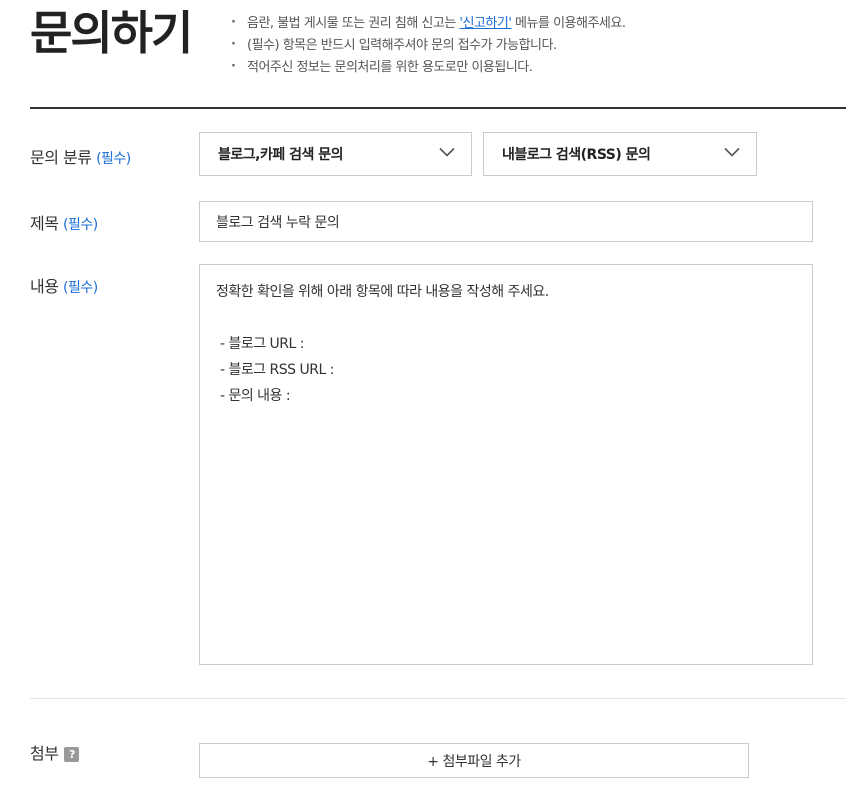 The height and width of the screenshot is (791, 846). Describe the element at coordinates (620, 154) in the screenshot. I see `category-secondary-select: 내블로그 검색(RSS) 문의` at that location.